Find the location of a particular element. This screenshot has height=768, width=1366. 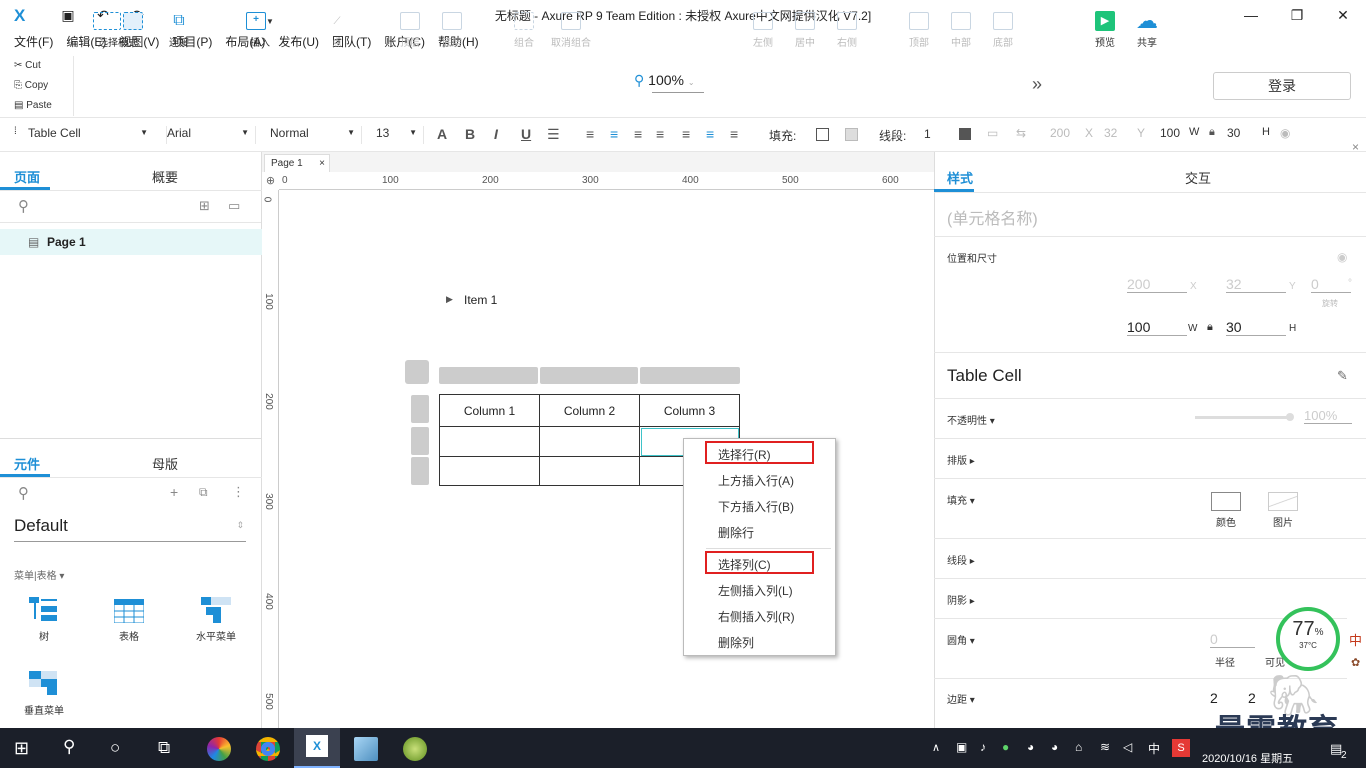

widget-table: 表格 is located at coordinates (129, 618).